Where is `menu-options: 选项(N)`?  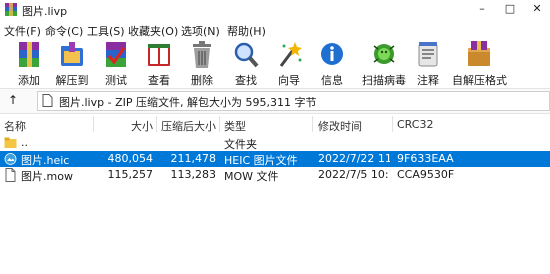
menu-options: 选项(N) is located at coordinates (200, 31).